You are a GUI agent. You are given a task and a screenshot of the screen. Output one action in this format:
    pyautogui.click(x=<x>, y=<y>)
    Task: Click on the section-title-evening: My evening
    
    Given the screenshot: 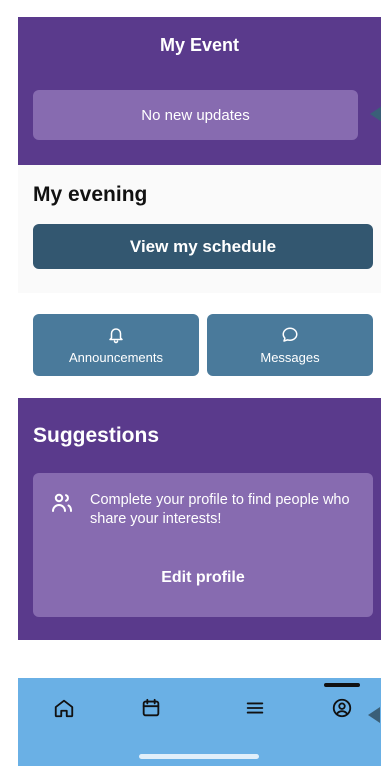 What is the action you would take?
    pyautogui.click(x=90, y=194)
    